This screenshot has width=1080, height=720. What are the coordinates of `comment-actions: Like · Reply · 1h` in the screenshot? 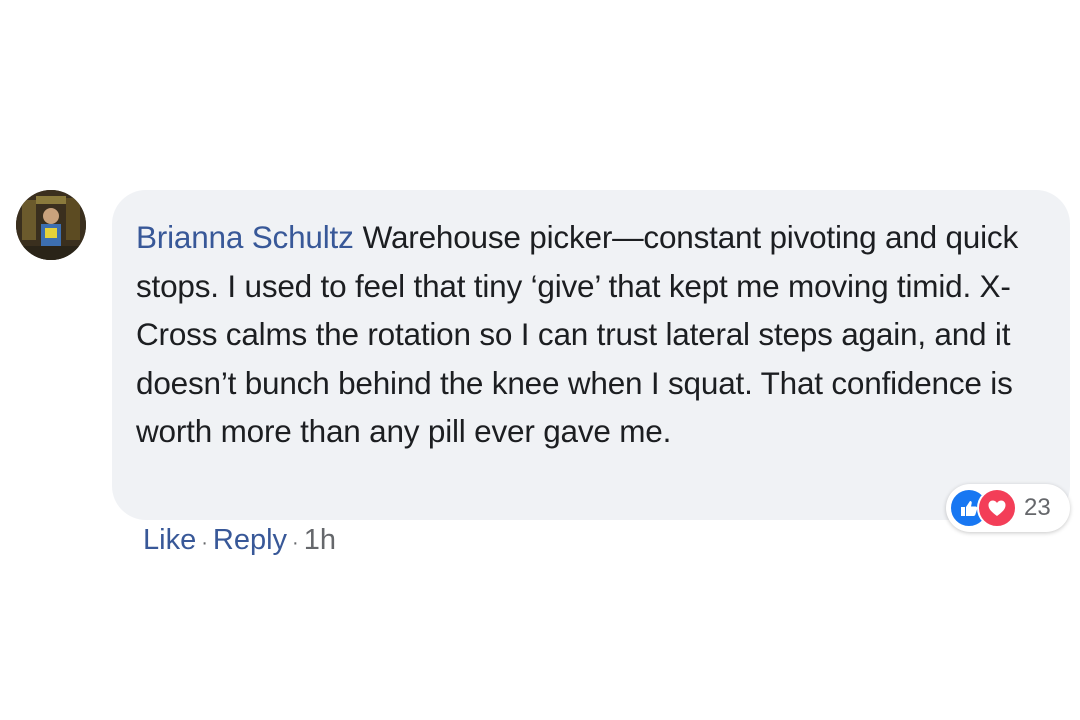 It's located at (239, 540).